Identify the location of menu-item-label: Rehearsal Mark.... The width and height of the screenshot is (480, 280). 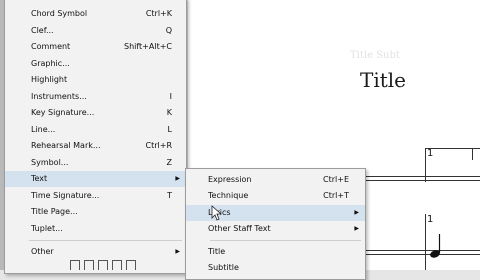
(66, 145).